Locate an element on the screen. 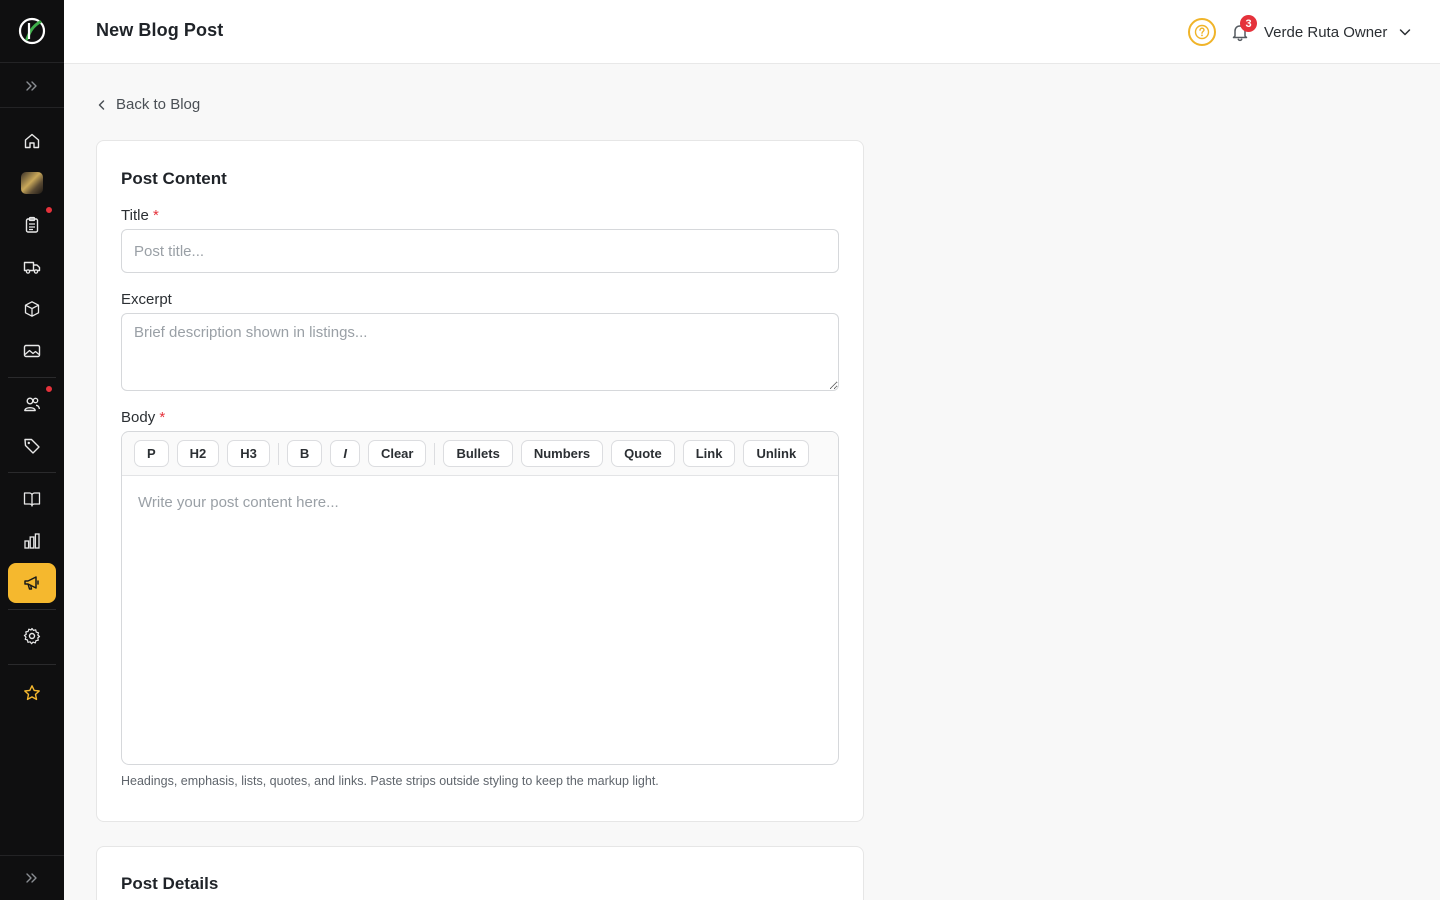 The height and width of the screenshot is (900, 1440). title-label-text: Title is located at coordinates (135, 215).